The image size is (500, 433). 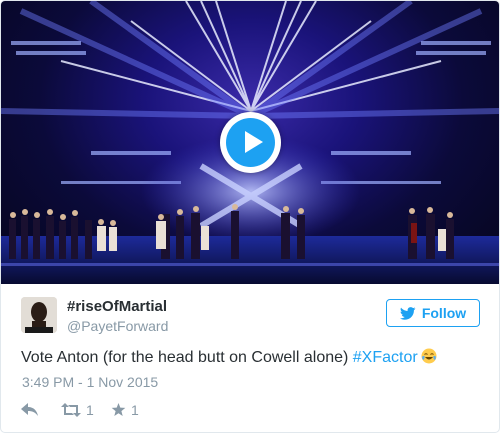 What do you see at coordinates (135, 410) in the screenshot?
I see `like-count: 1` at bounding box center [135, 410].